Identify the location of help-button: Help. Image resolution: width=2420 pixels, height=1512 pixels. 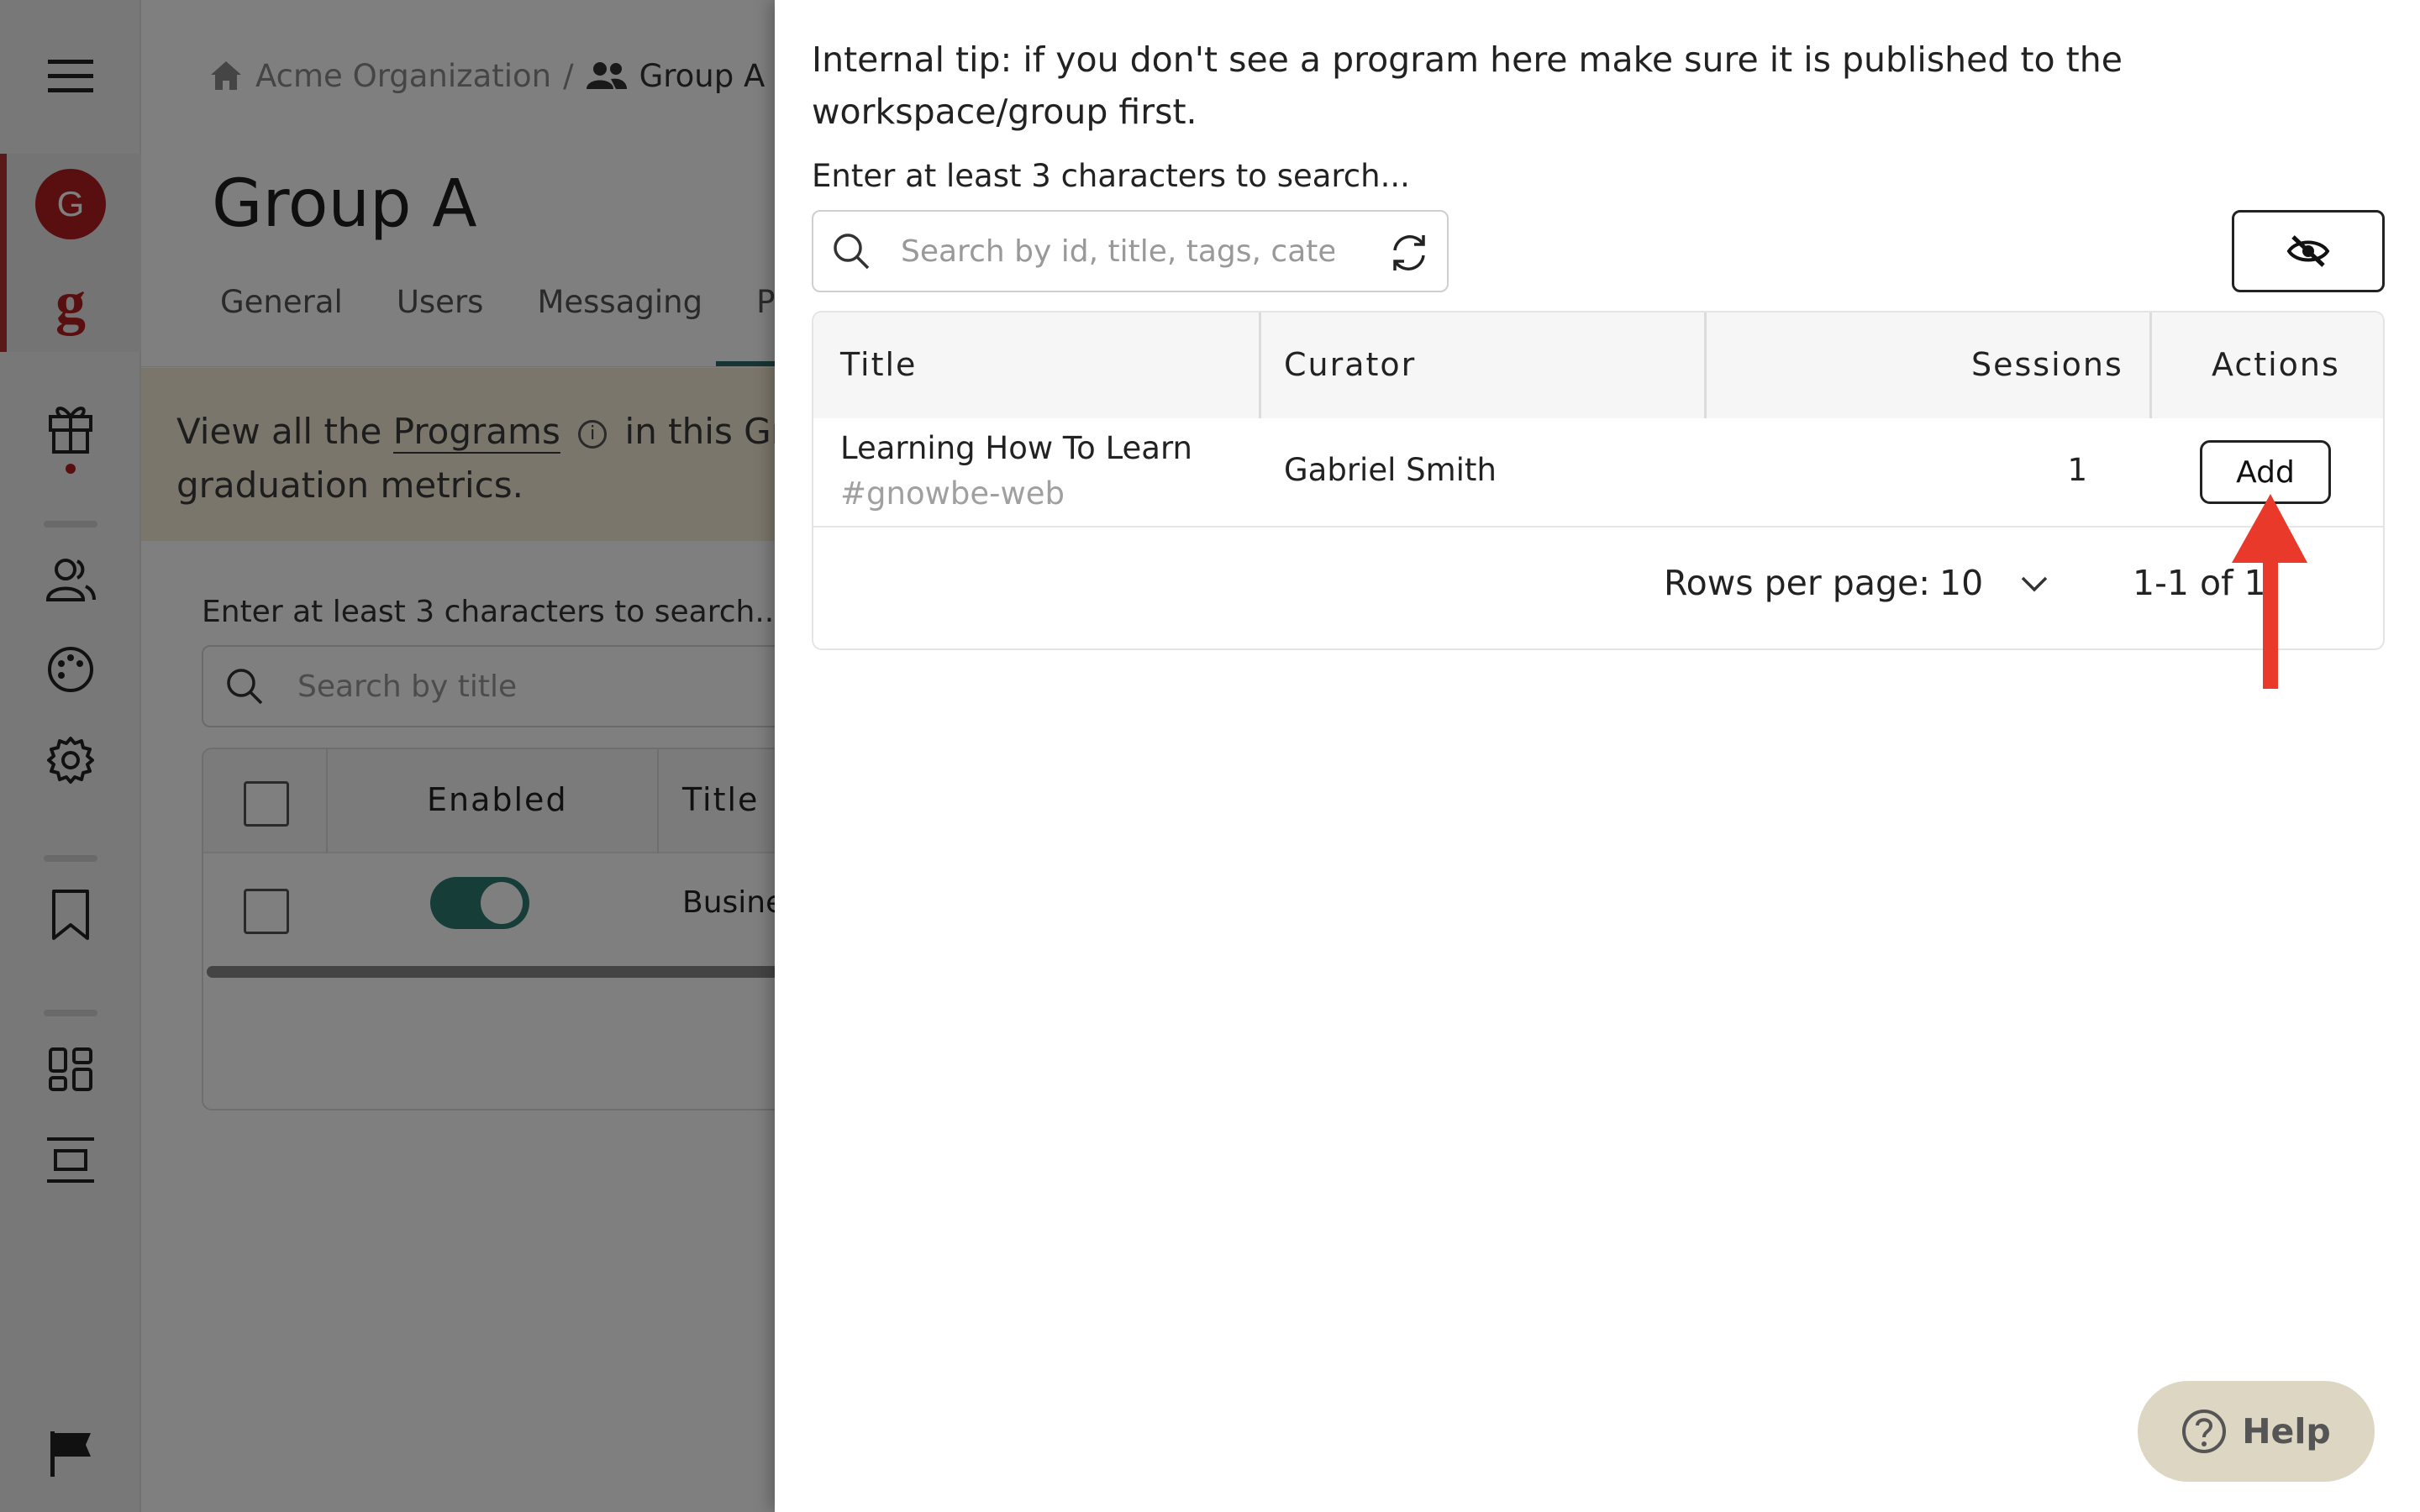
(2256, 1431).